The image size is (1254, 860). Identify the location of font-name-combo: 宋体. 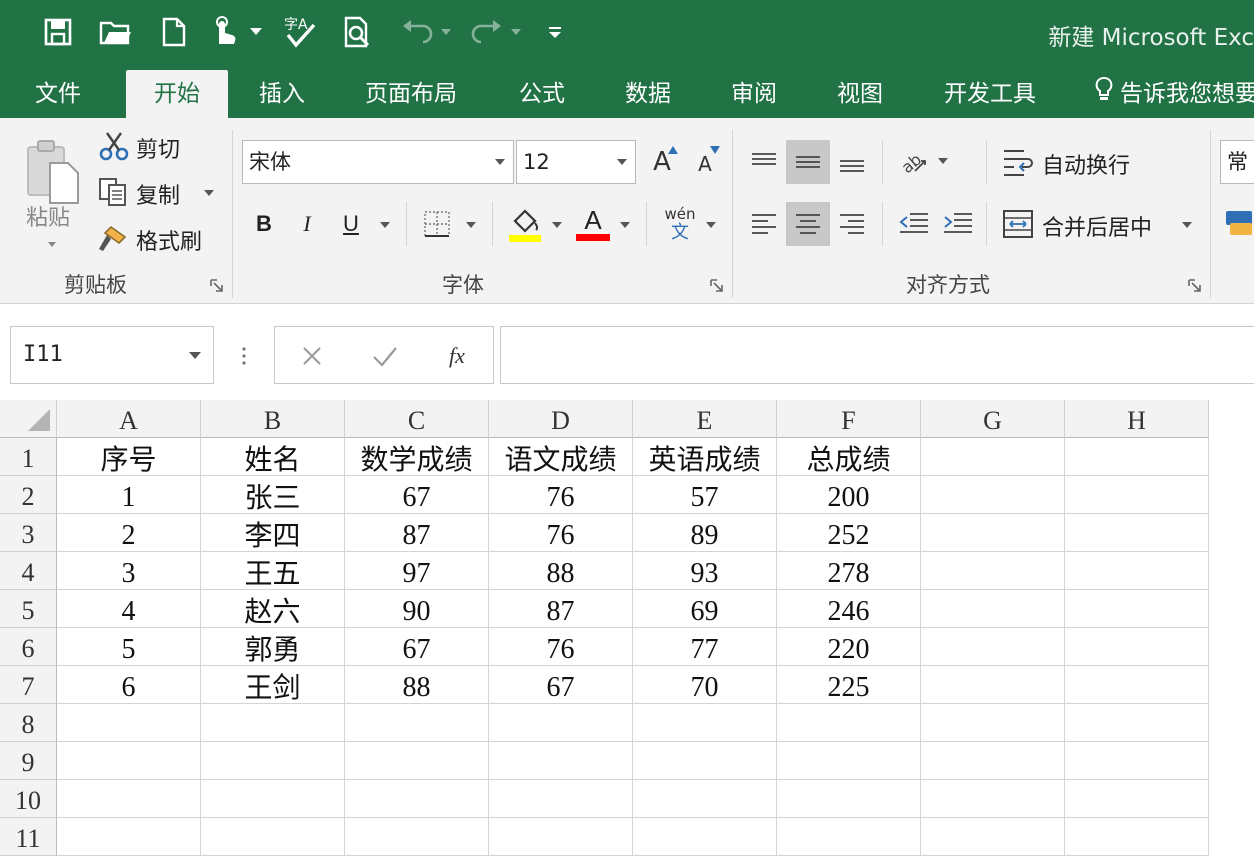
(378, 162).